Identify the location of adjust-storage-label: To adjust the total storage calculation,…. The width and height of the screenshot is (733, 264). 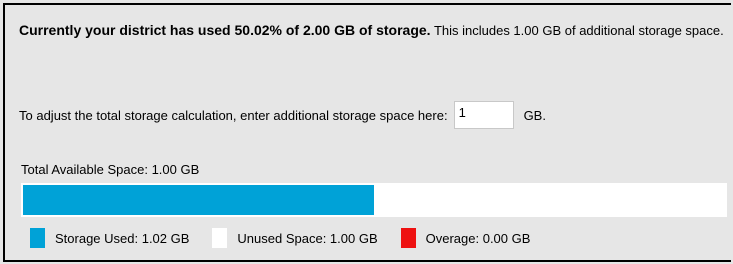
(233, 115).